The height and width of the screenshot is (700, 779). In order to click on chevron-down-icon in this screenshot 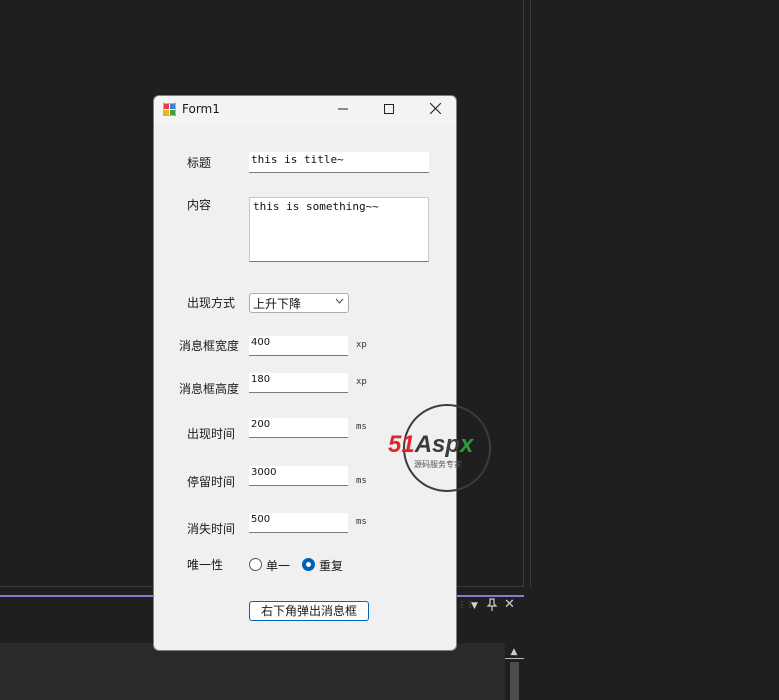, I will do `click(339, 302)`.